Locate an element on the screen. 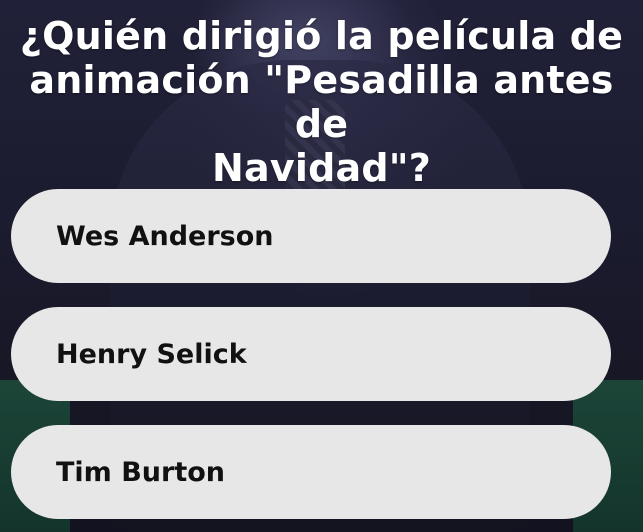  answer-label: Tim Burton is located at coordinates (141, 472).